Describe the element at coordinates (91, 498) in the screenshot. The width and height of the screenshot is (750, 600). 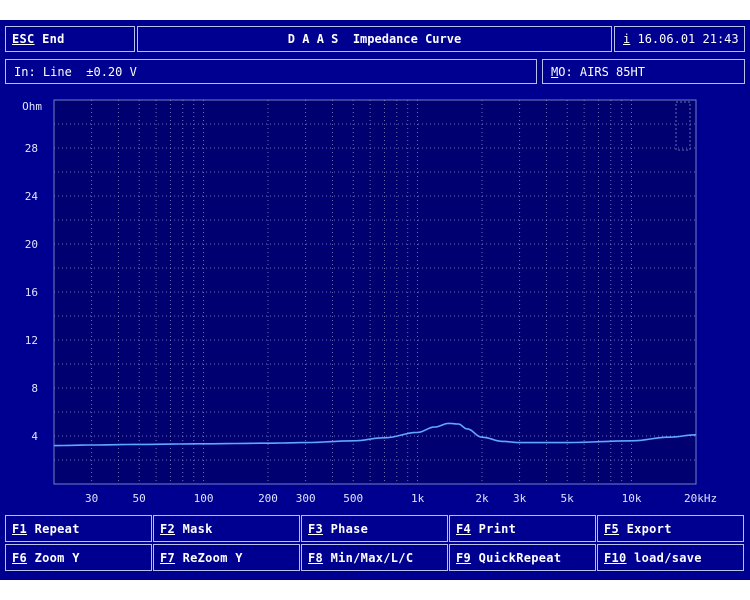
I see `x-tick-label: 30` at that location.